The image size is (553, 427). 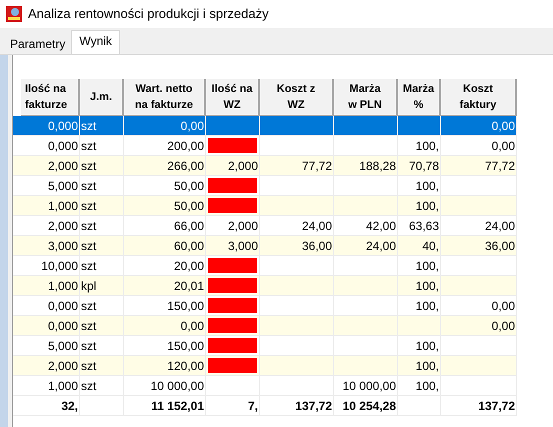 What do you see at coordinates (177, 406) in the screenshot?
I see `total-cell-text: 11 152,01` at bounding box center [177, 406].